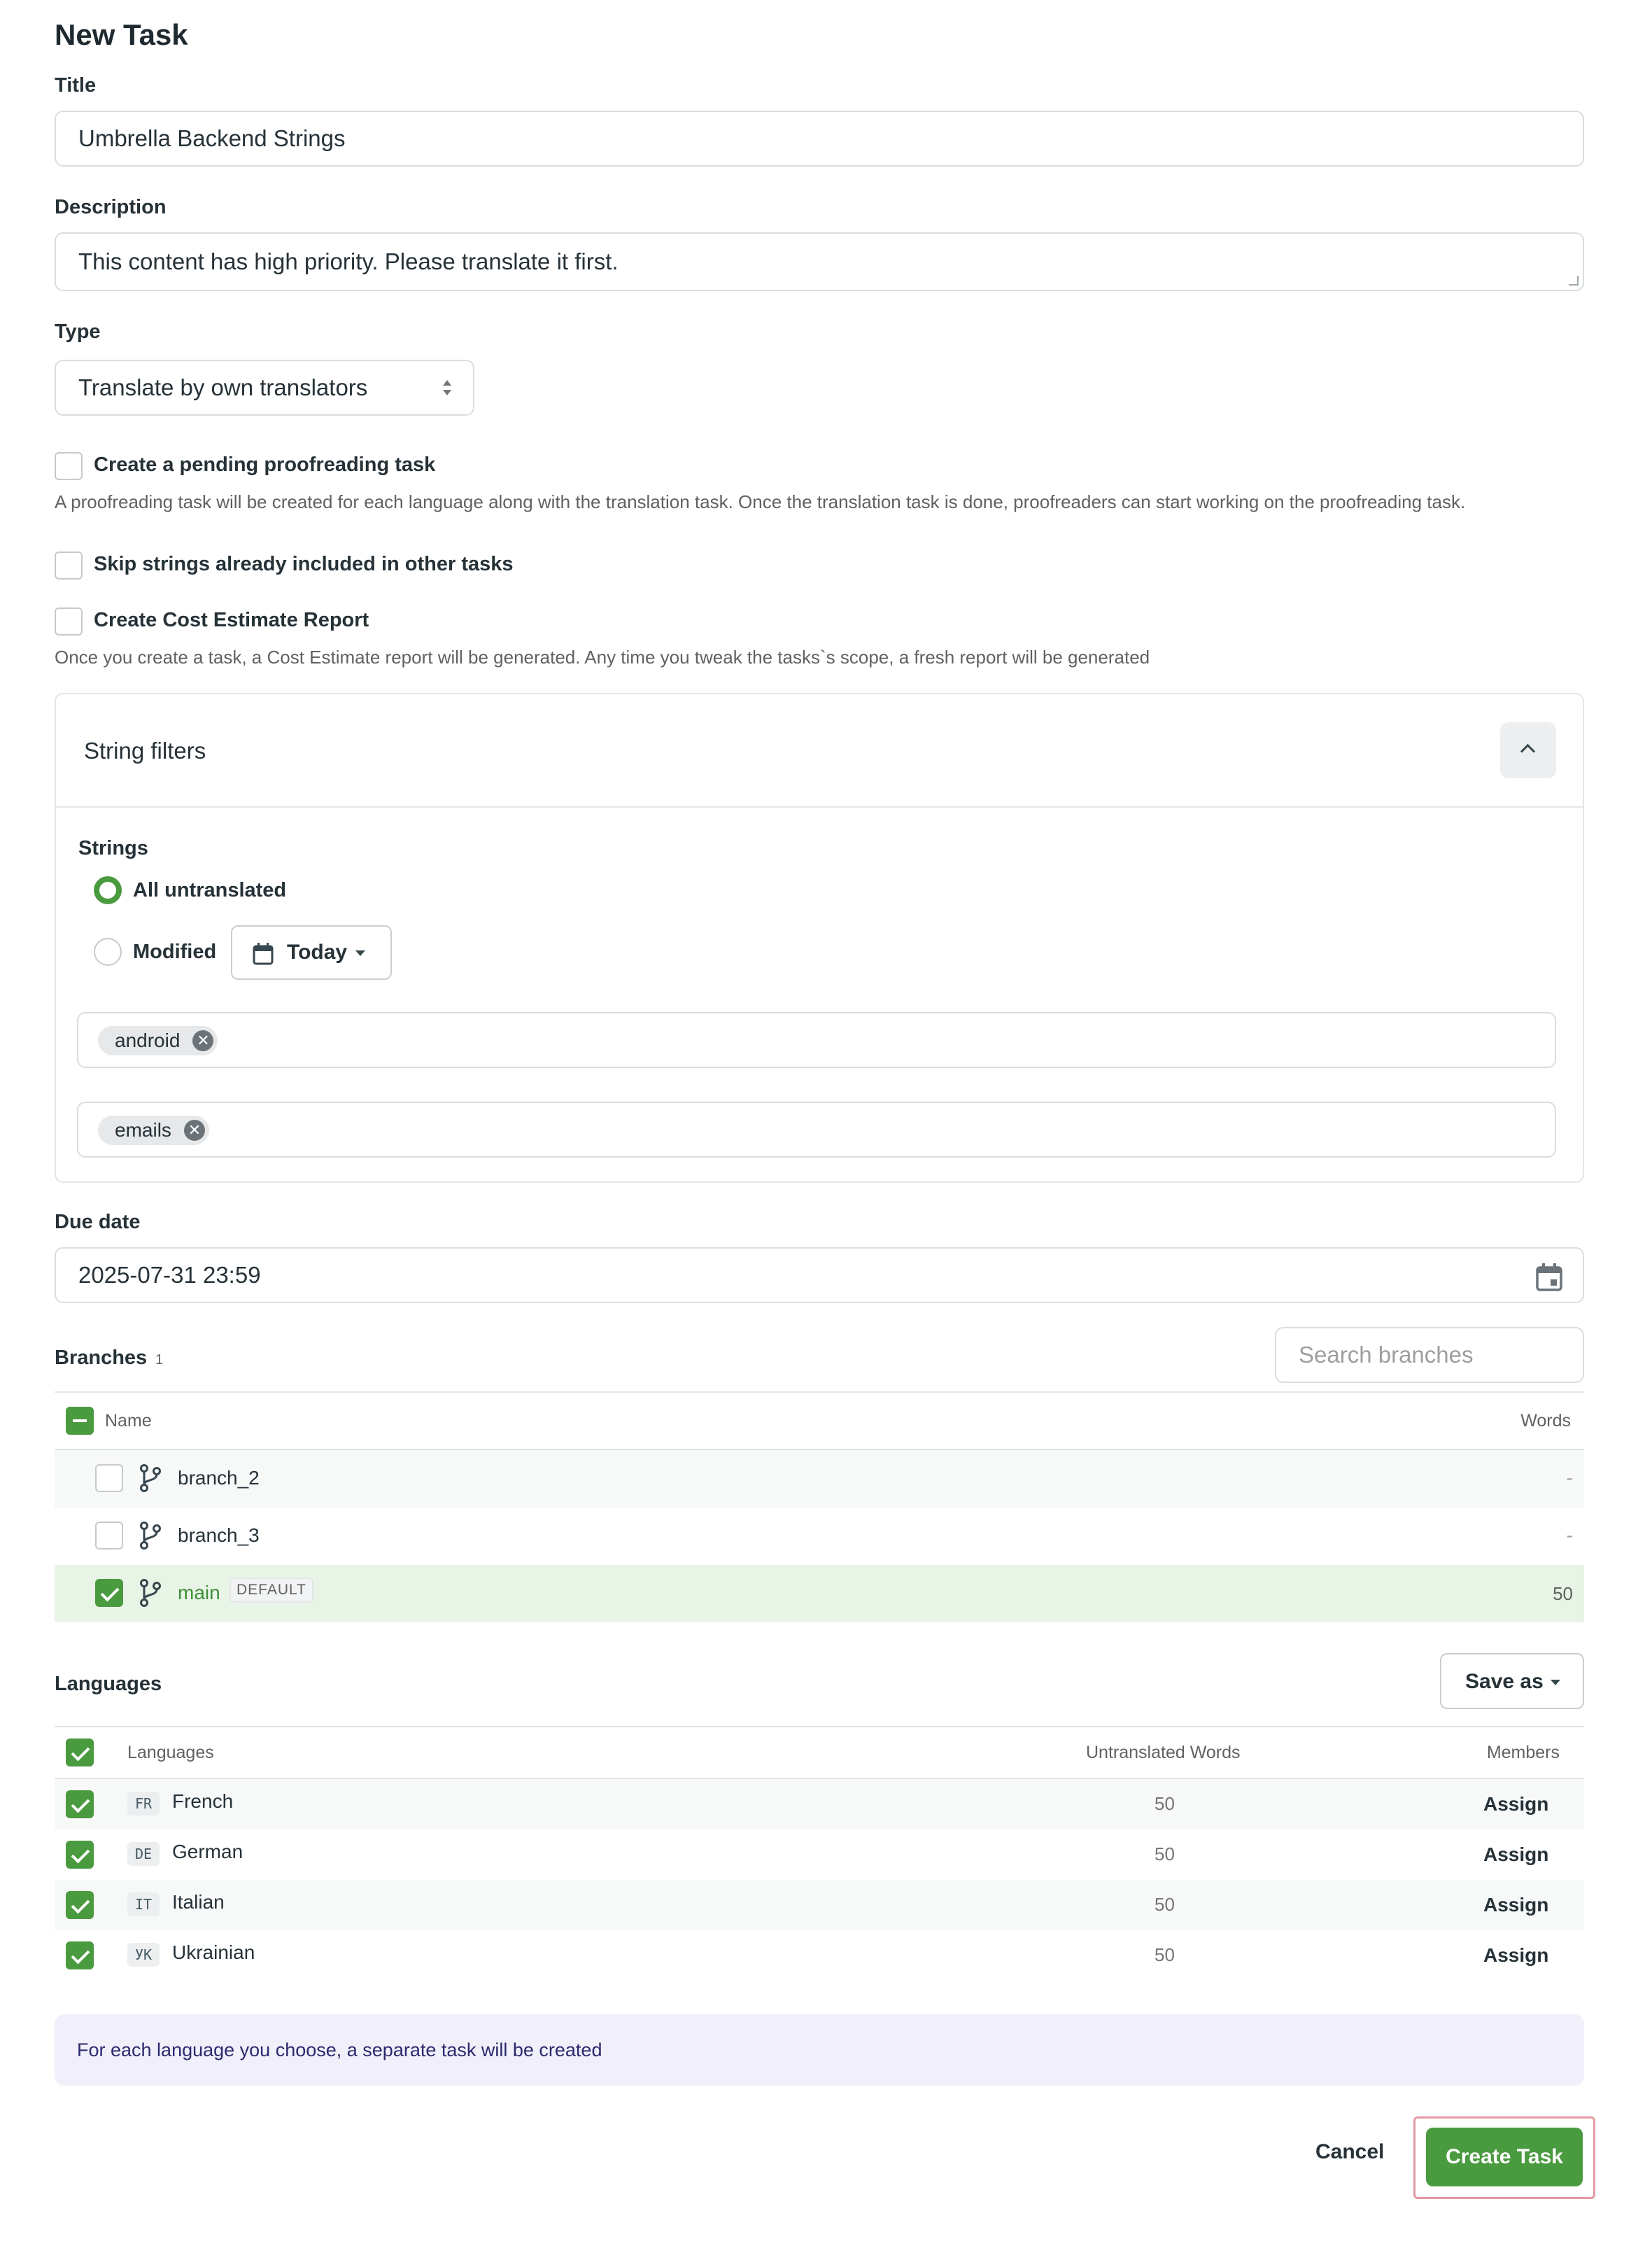  I want to click on panel-divider, so click(819, 807).